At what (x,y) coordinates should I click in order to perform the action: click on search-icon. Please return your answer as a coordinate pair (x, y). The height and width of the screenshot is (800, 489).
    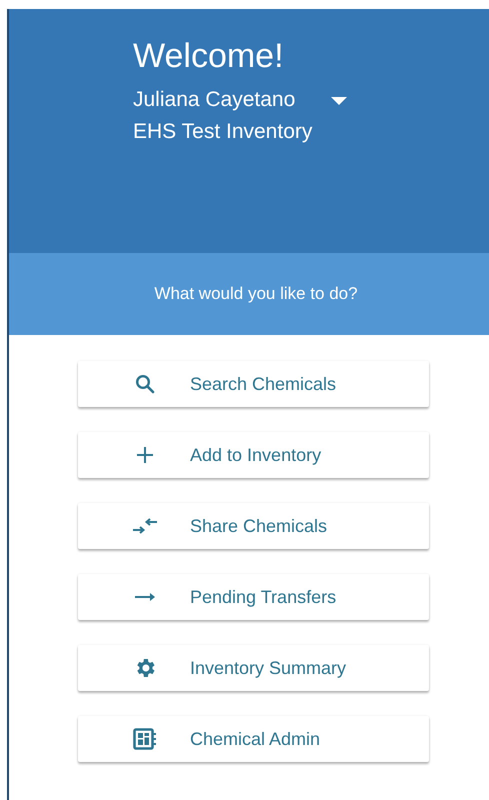
    Looking at the image, I should click on (145, 384).